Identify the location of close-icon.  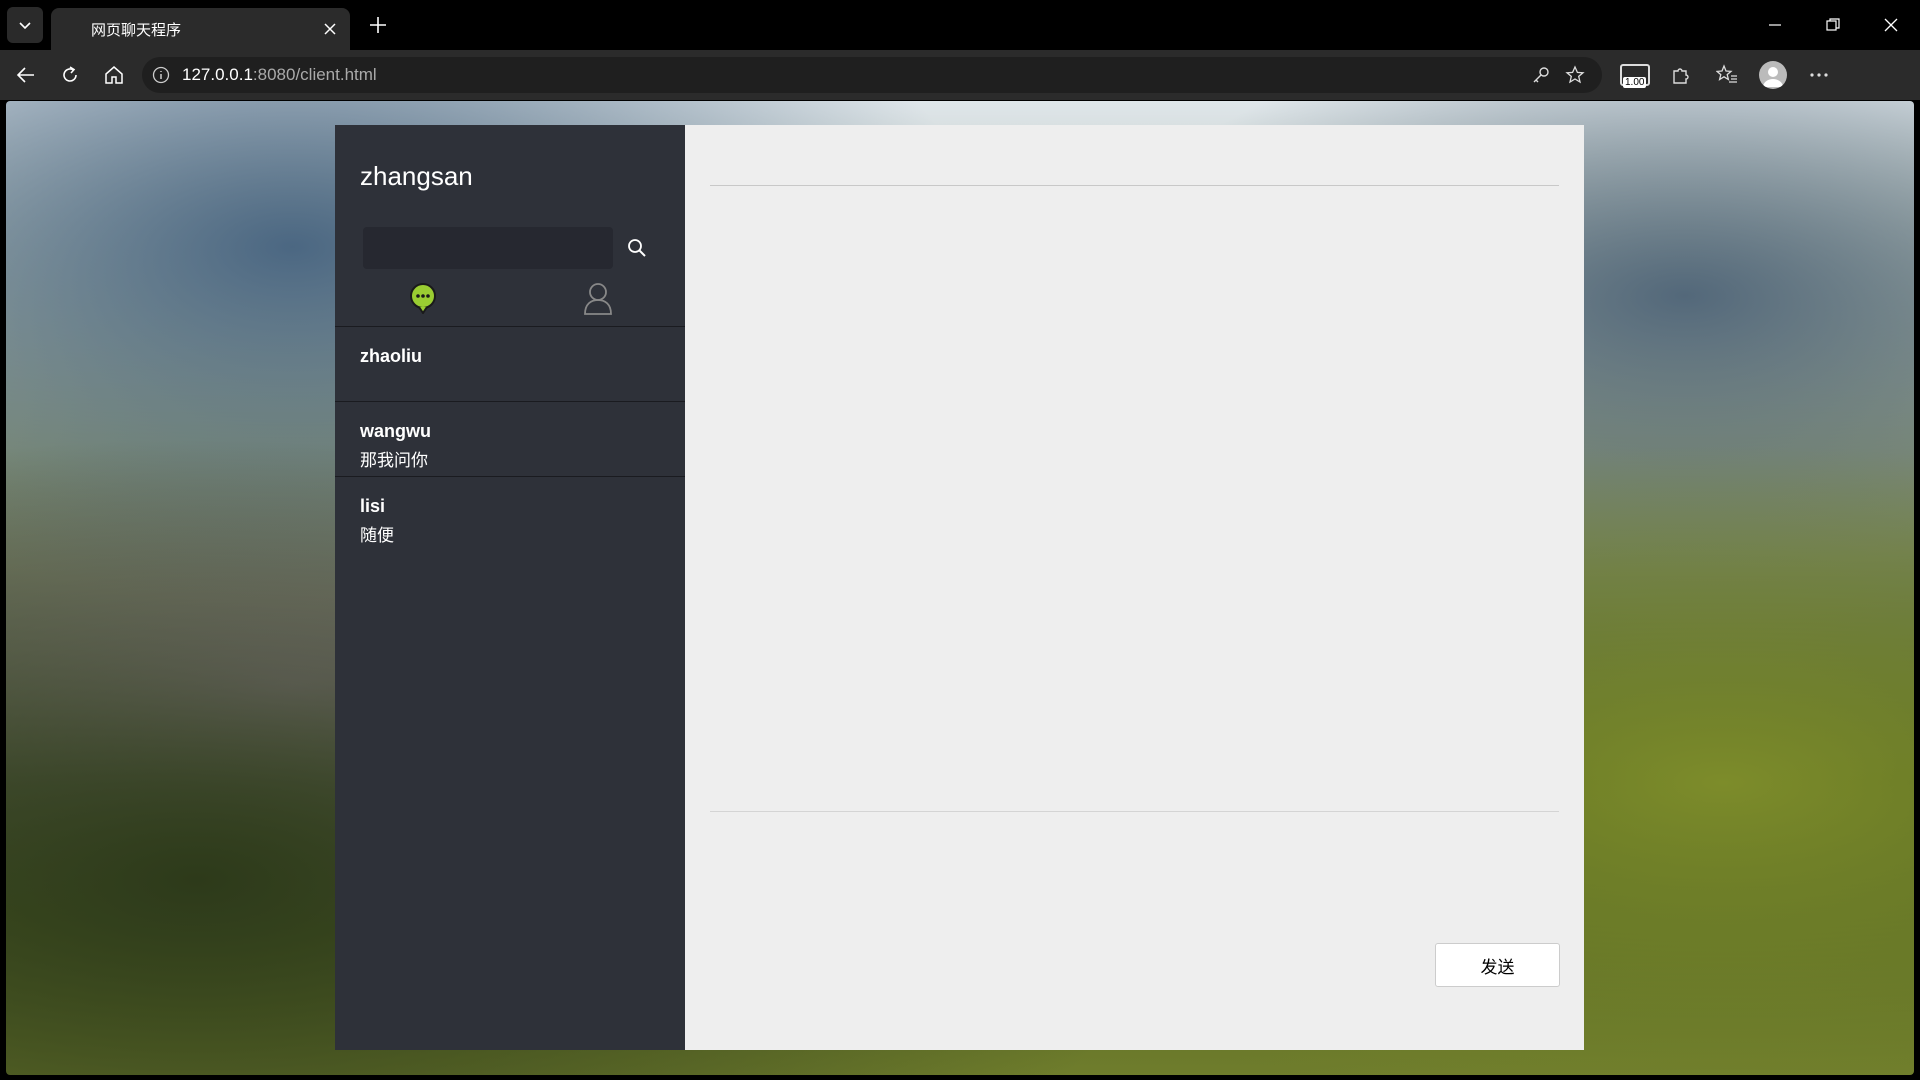
(1891, 25).